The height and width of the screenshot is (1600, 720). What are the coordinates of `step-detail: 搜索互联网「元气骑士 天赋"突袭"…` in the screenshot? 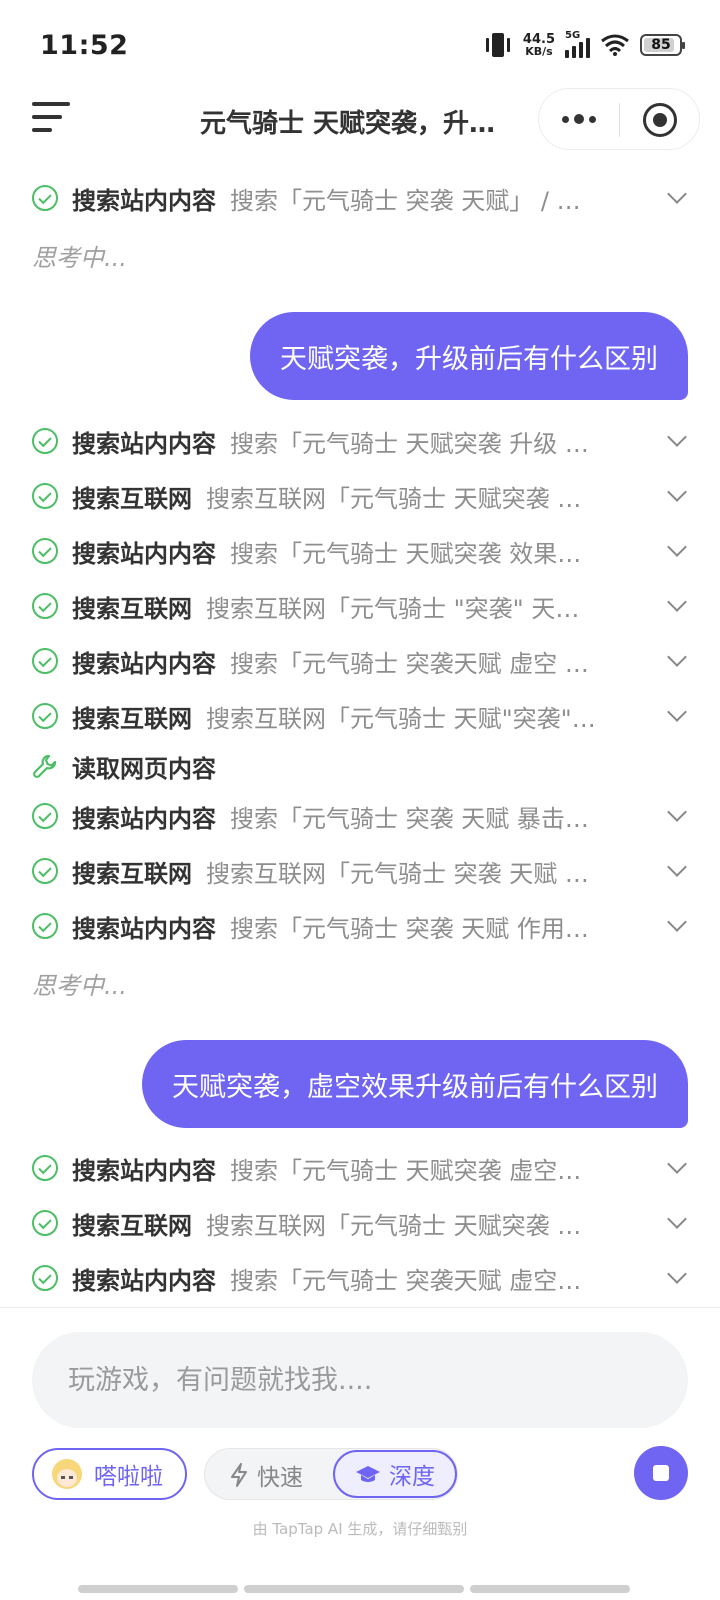 It's located at (401, 718).